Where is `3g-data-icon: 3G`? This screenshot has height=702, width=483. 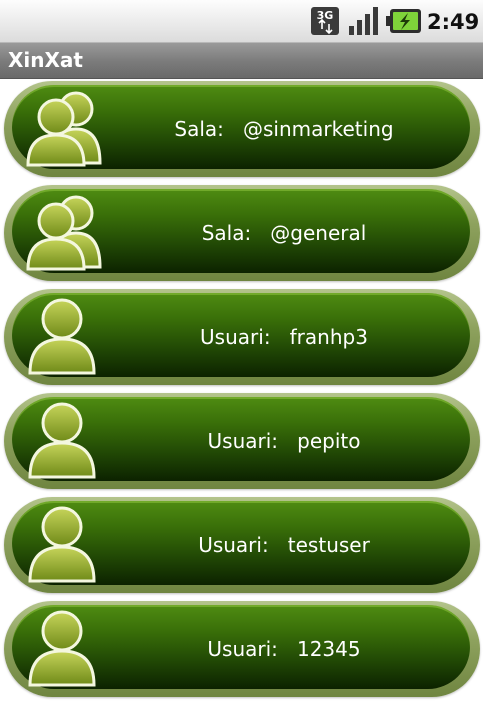 3g-data-icon: 3G is located at coordinates (325, 21).